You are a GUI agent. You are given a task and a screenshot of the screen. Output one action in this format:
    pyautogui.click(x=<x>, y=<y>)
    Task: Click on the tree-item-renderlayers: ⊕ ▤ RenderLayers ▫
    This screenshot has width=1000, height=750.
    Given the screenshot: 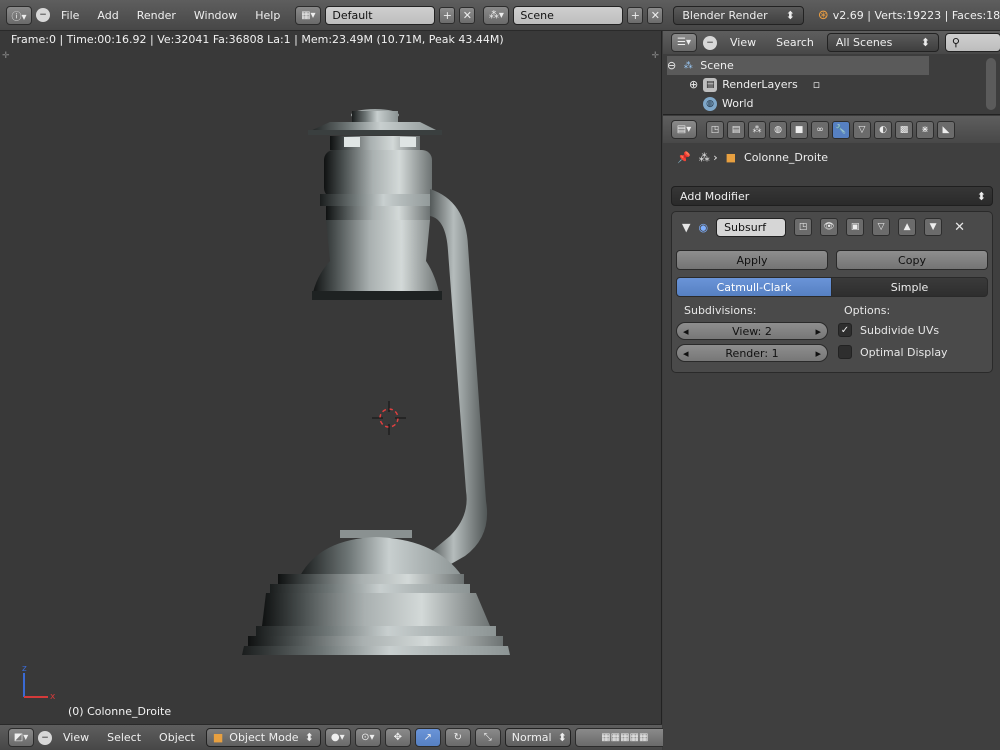 What is the action you would take?
    pyautogui.click(x=754, y=84)
    